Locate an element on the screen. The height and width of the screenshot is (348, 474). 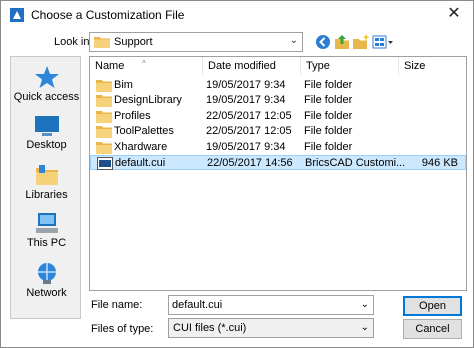
place-label: Quick access is located at coordinates (46, 97).